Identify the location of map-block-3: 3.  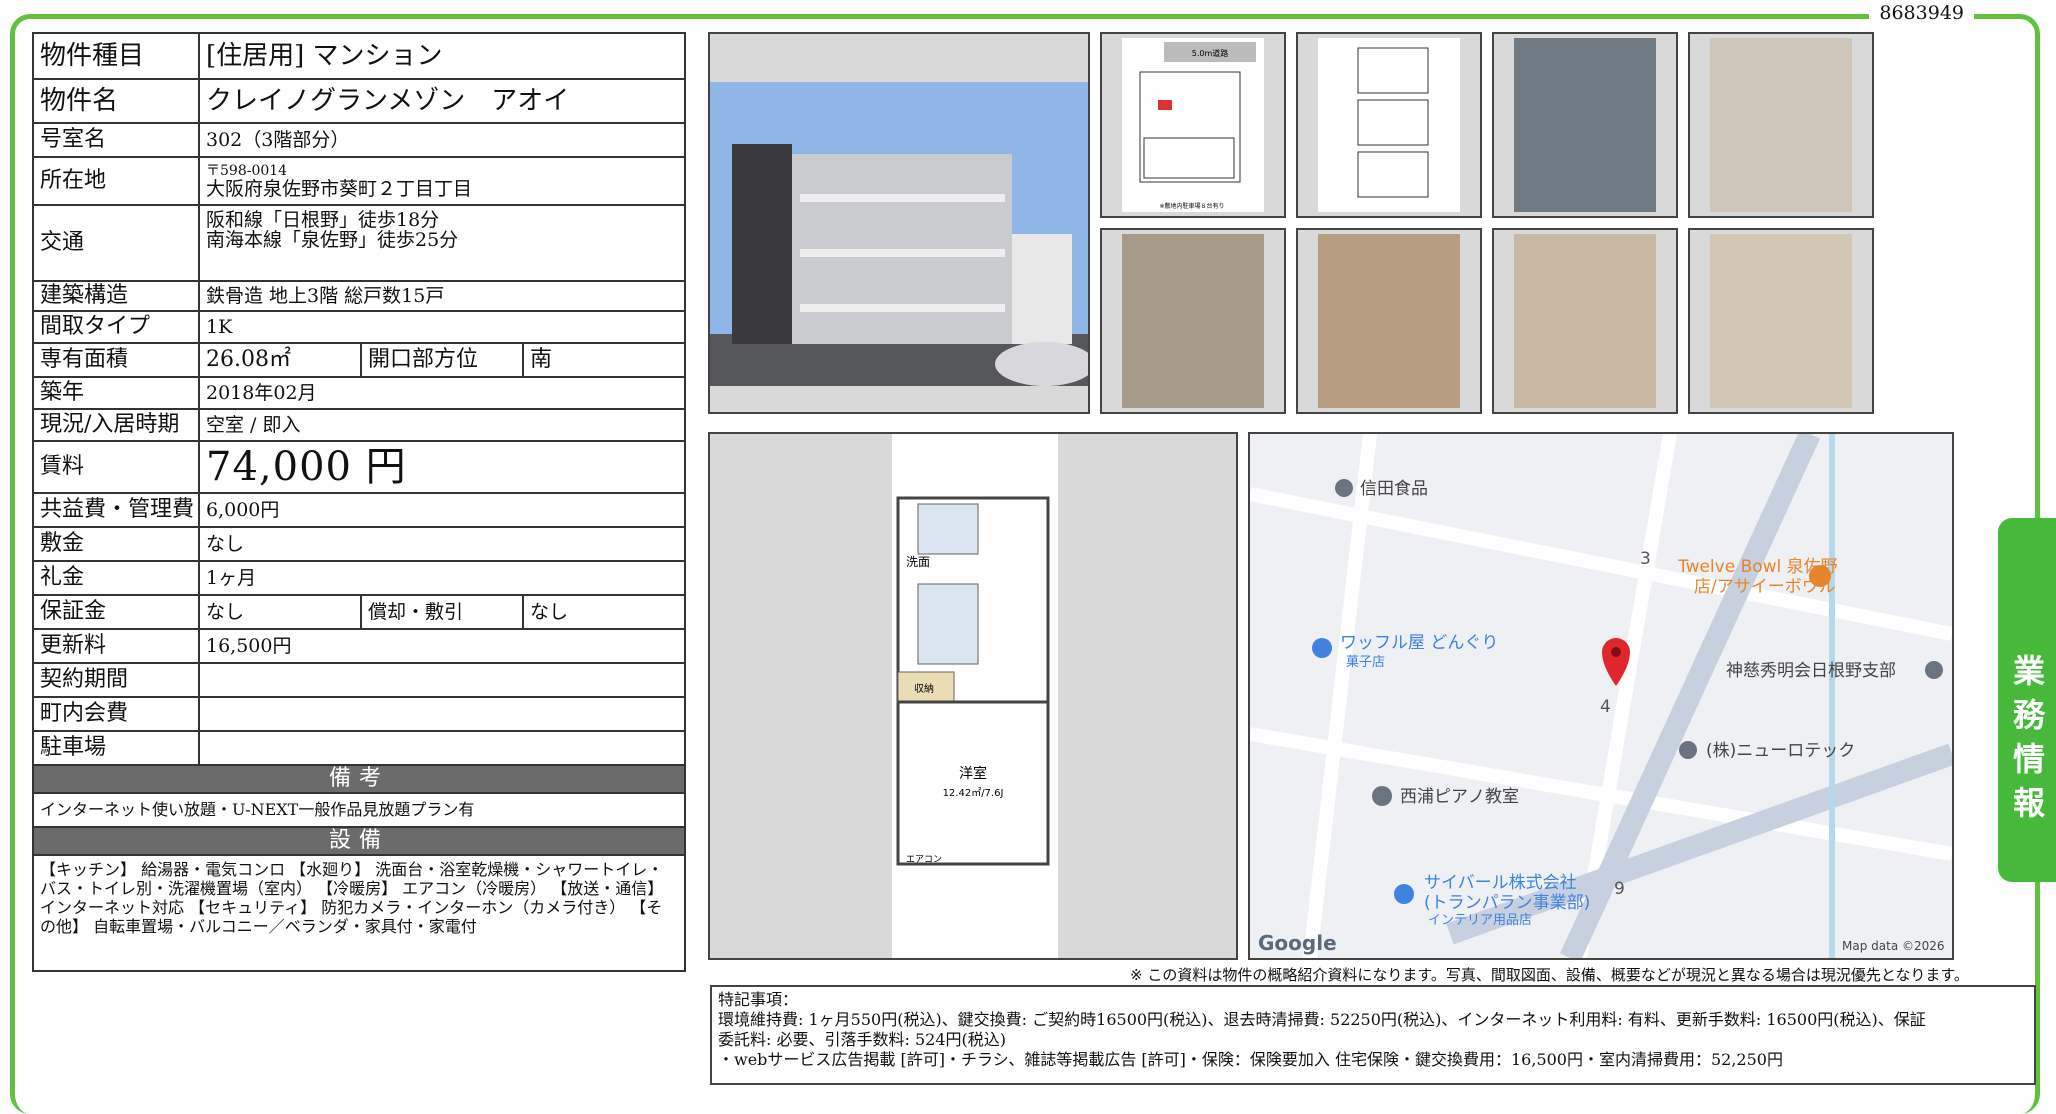
(1645, 559).